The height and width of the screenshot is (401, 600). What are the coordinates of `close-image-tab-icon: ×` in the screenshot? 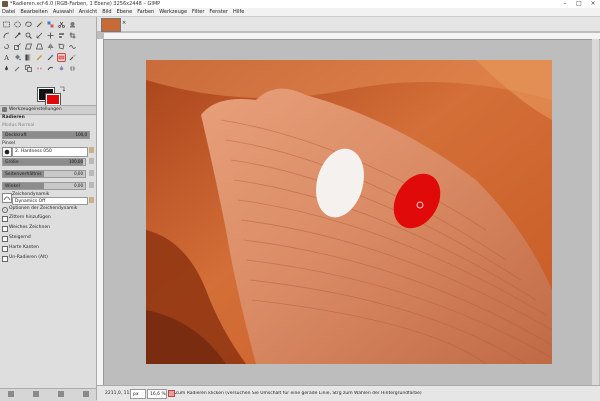 It's located at (124, 23).